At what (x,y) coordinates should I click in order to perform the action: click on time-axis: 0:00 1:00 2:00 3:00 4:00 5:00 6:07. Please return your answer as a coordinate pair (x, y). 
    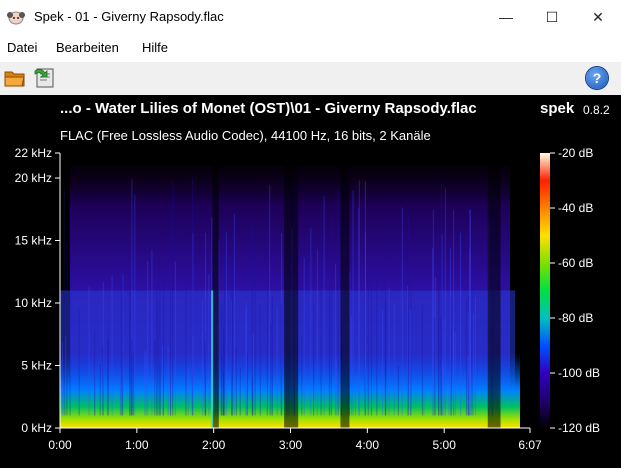
    Looking at the image, I should click on (295, 440).